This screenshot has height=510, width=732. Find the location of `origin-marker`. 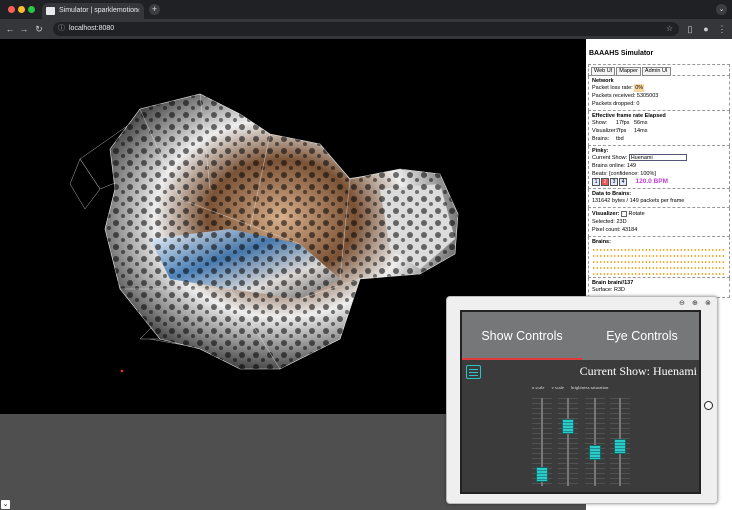

origin-marker is located at coordinates (122, 371).